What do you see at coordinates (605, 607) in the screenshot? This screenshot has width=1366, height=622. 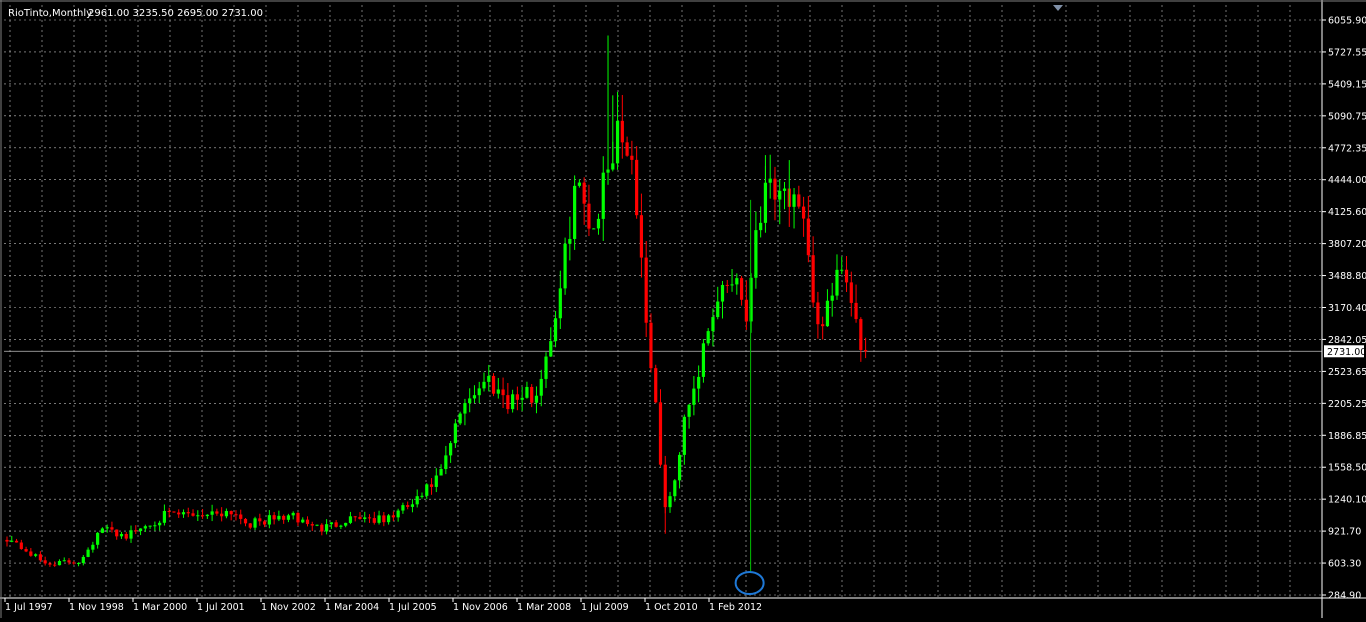 I see `x-tick-label: 1 Jul 2009` at bounding box center [605, 607].